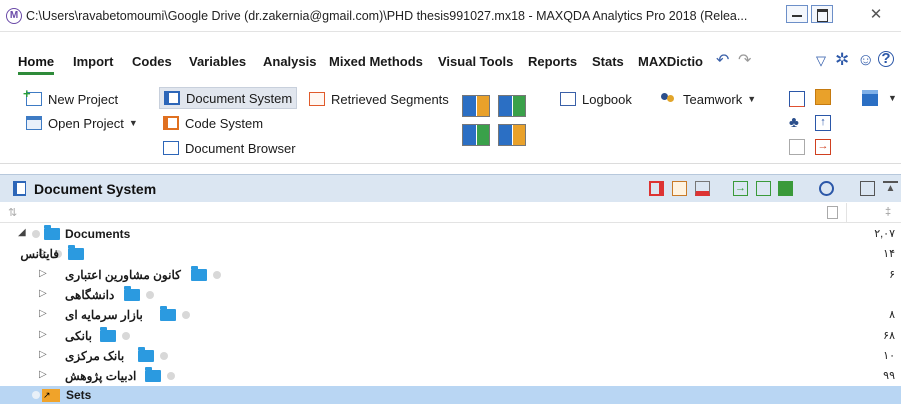 The height and width of the screenshot is (404, 901). What do you see at coordinates (608, 61) in the screenshot?
I see `tab-stats: Stats` at bounding box center [608, 61].